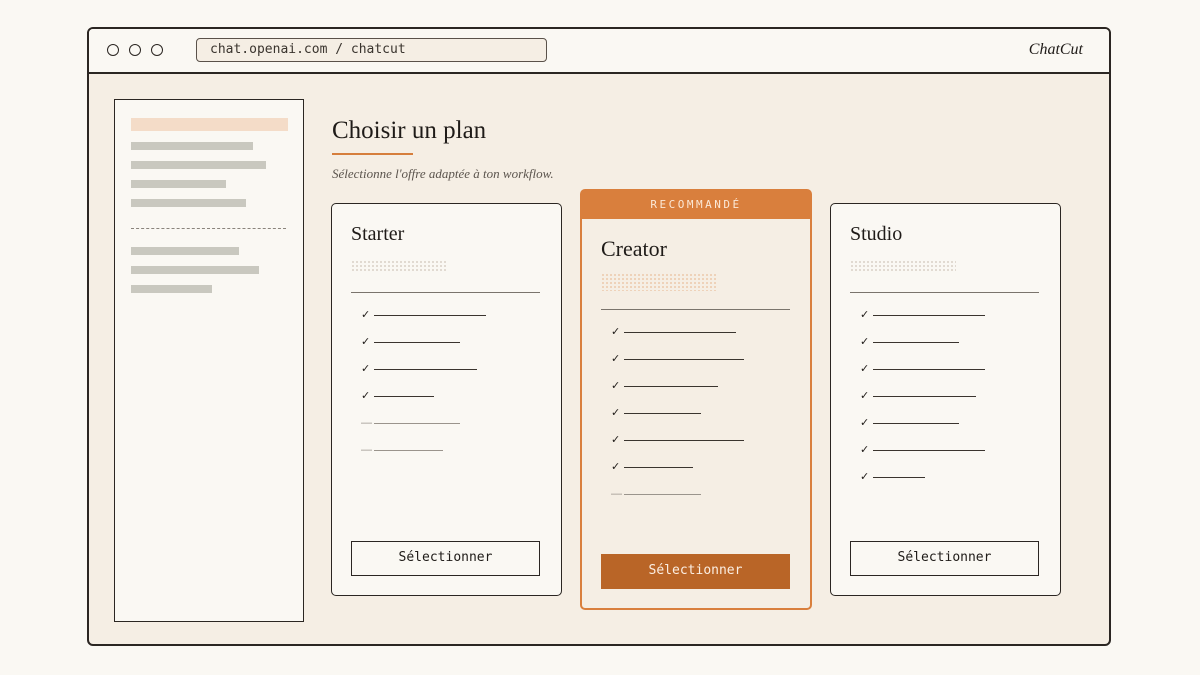 The width and height of the screenshot is (1200, 675). What do you see at coordinates (1055, 49) in the screenshot?
I see `brand-logo: ChatCut` at bounding box center [1055, 49].